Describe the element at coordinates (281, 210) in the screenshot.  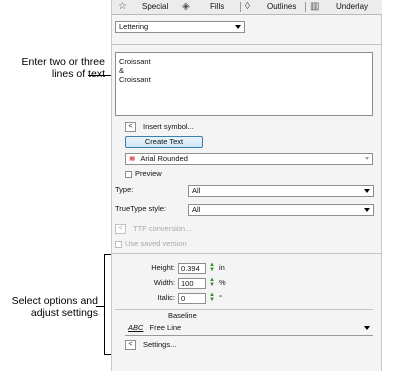
I see `truetype-style-dropdown: All` at that location.